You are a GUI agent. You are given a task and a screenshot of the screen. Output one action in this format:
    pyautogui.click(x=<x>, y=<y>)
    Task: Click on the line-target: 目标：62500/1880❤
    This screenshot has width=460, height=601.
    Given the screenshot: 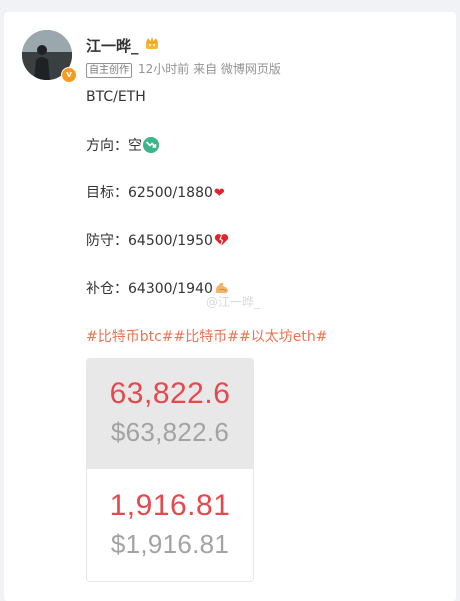 What is the action you would take?
    pyautogui.click(x=155, y=192)
    